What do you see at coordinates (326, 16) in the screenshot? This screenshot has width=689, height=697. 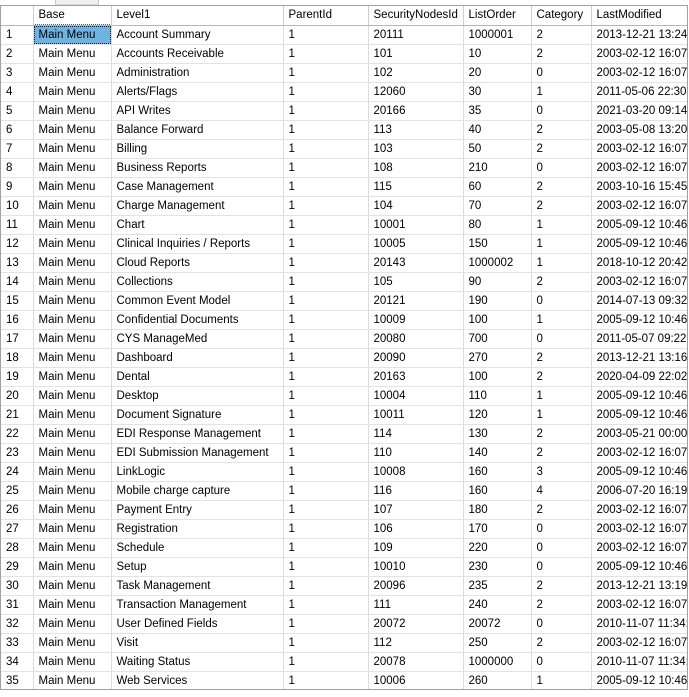 I see `column-header-parentid: ParentId` at bounding box center [326, 16].